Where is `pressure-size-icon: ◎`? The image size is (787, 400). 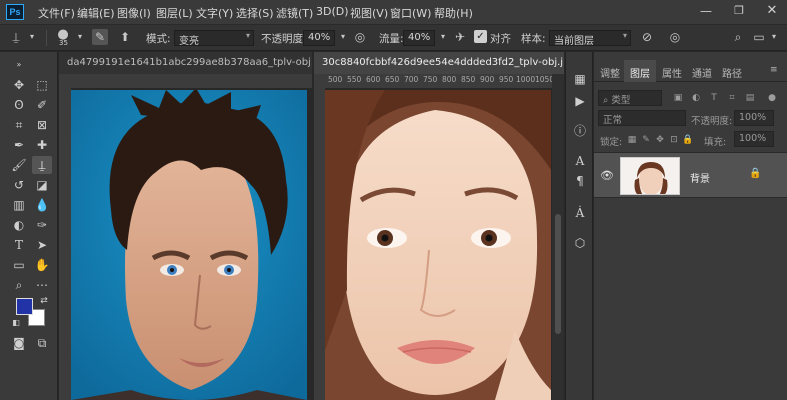 pressure-size-icon: ◎ is located at coordinates (675, 37).